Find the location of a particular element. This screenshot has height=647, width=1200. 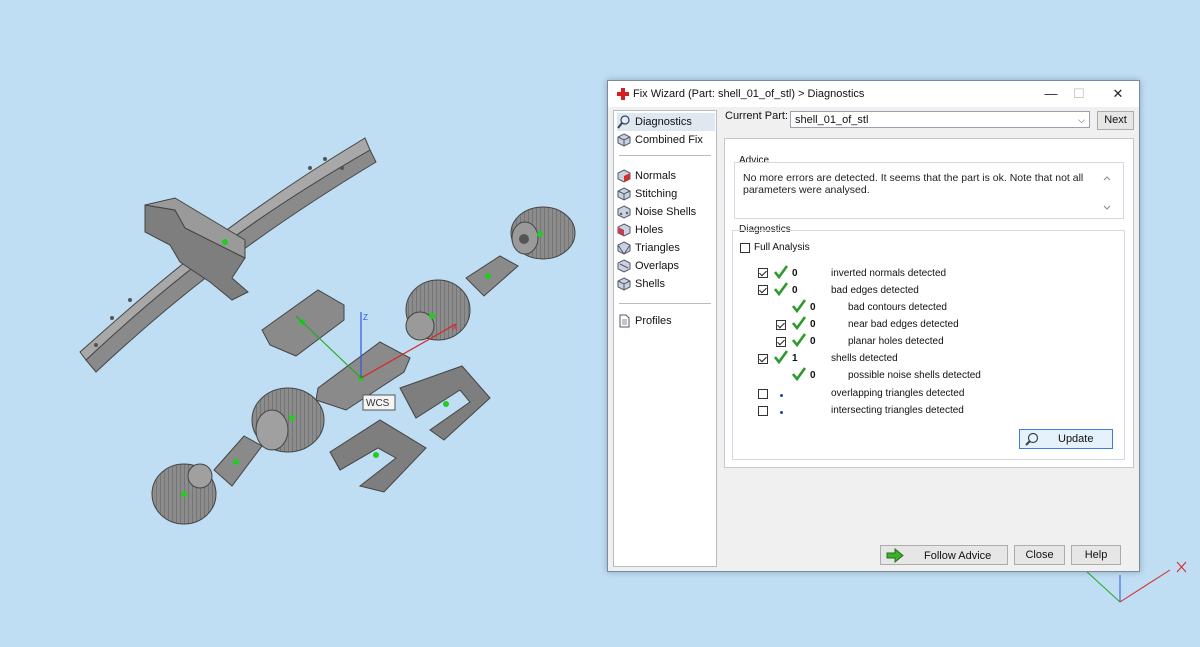

update-label: Update is located at coordinates (1076, 439).